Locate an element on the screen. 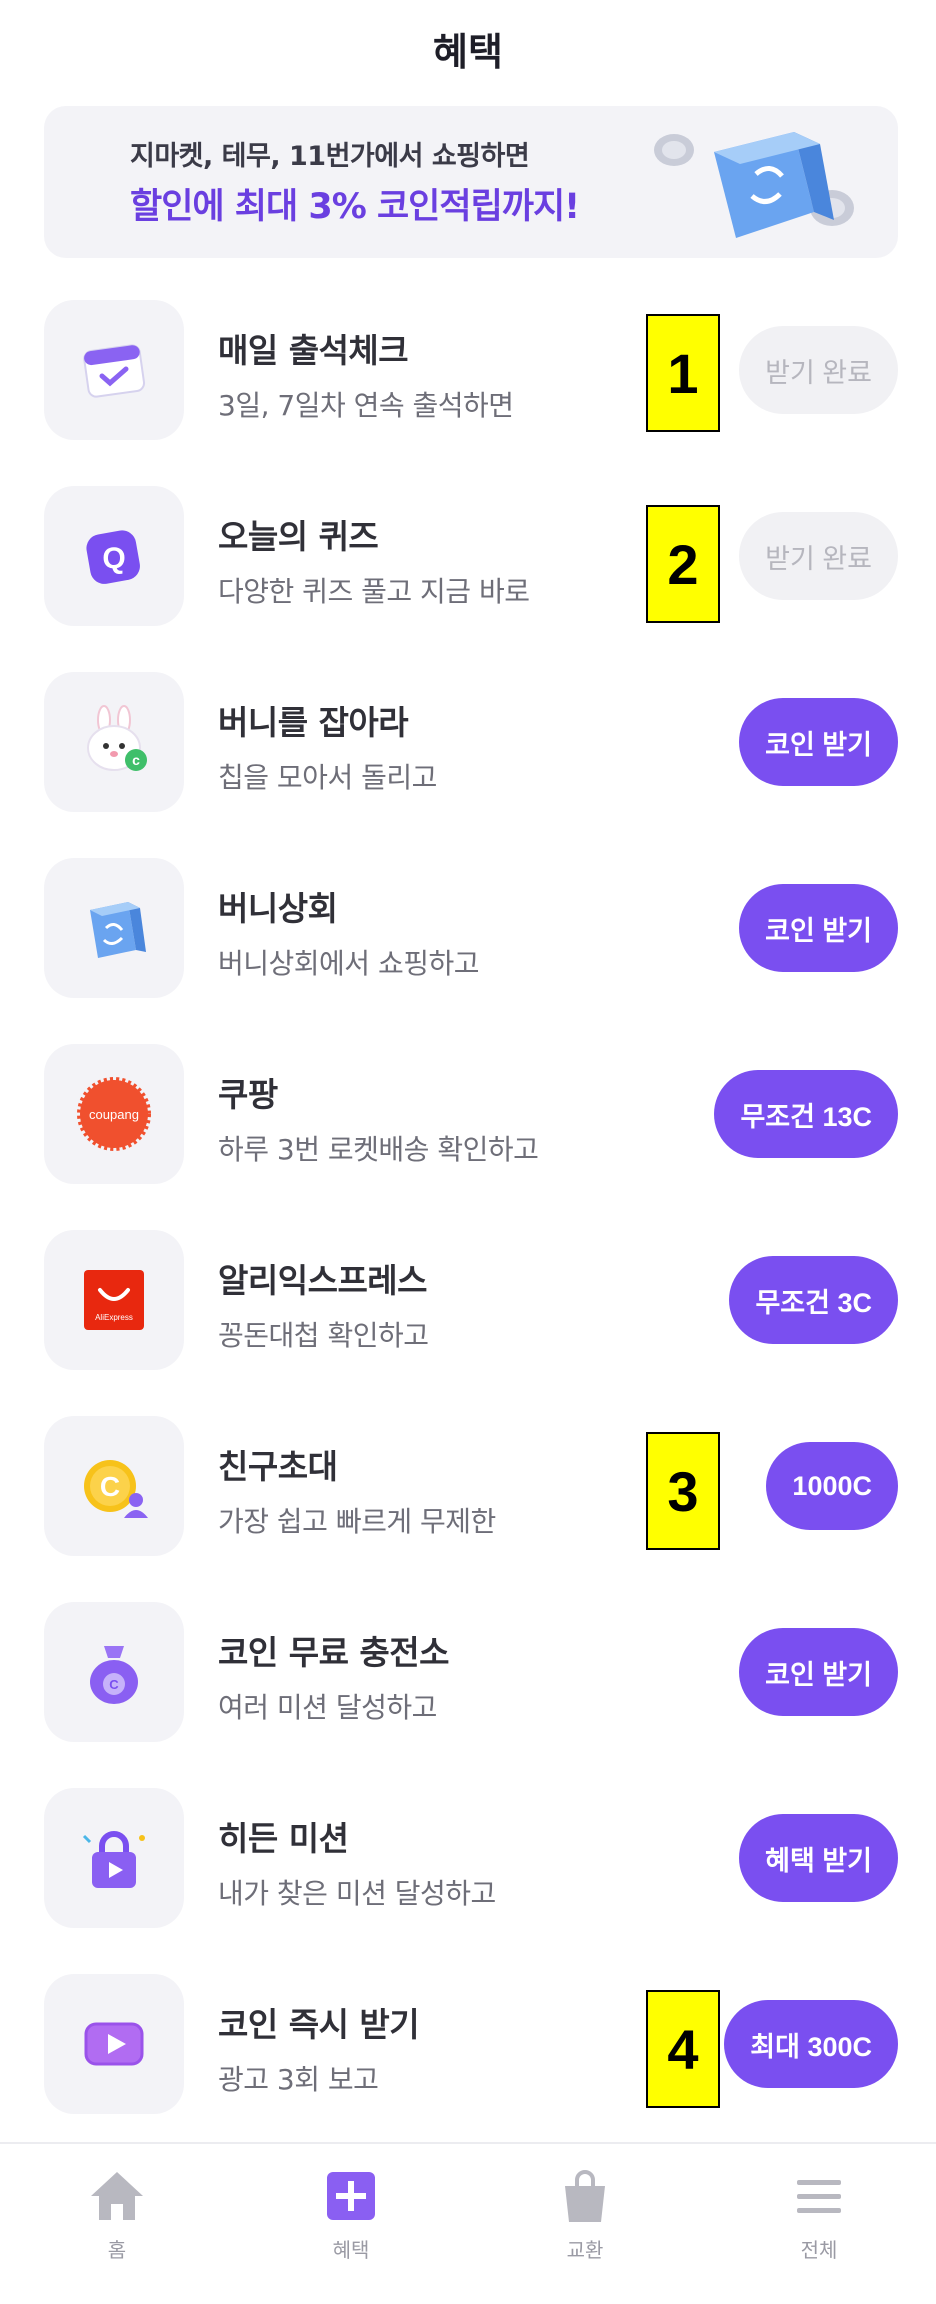 The height and width of the screenshot is (2304, 936). page-title: 혜택 is located at coordinates (468, 51).